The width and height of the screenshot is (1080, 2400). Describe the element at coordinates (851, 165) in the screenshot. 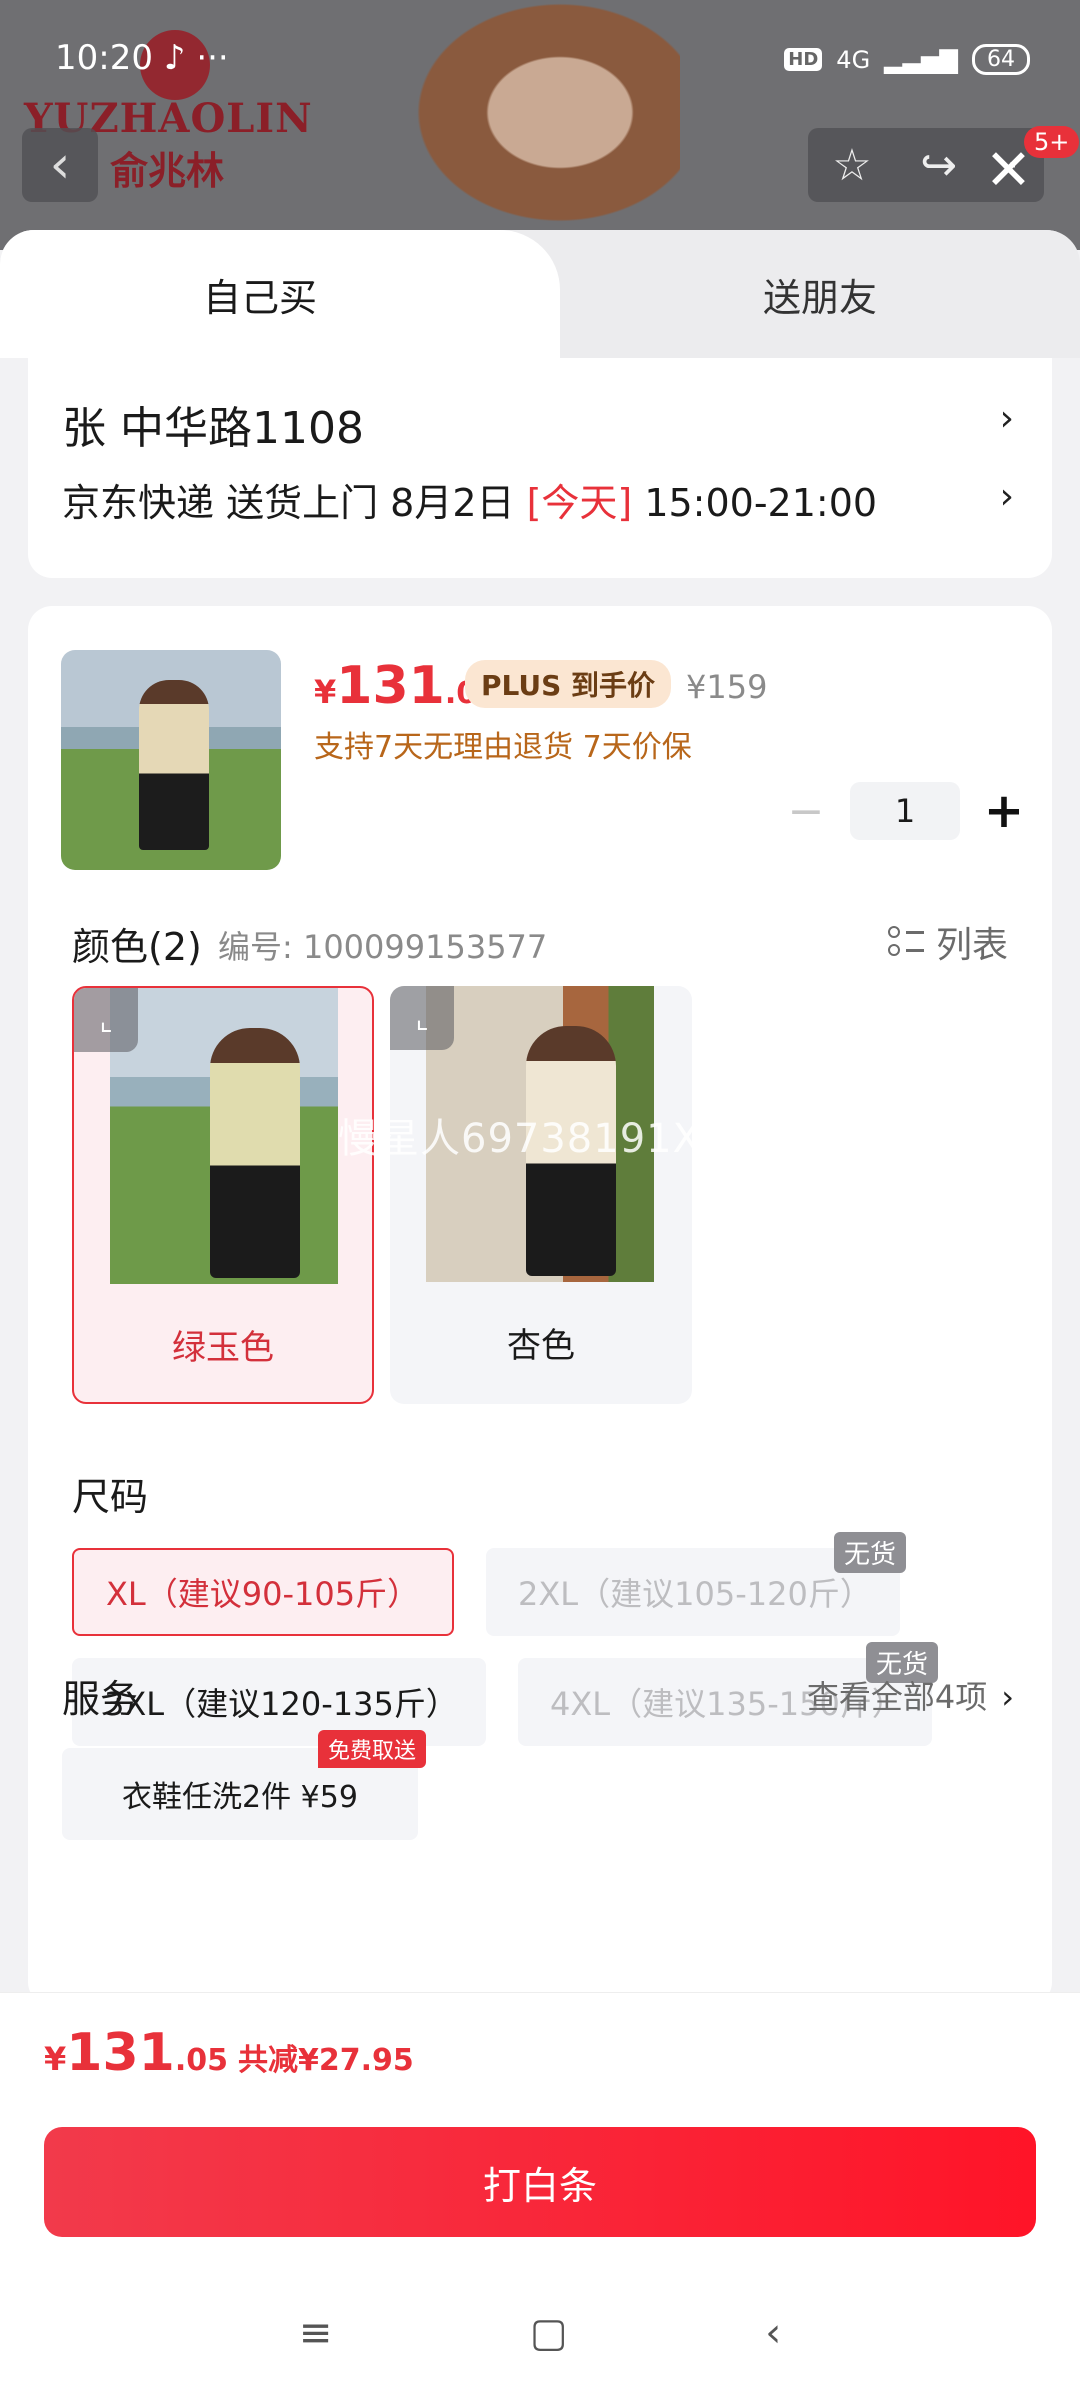

I see `star-icon: ☆` at that location.